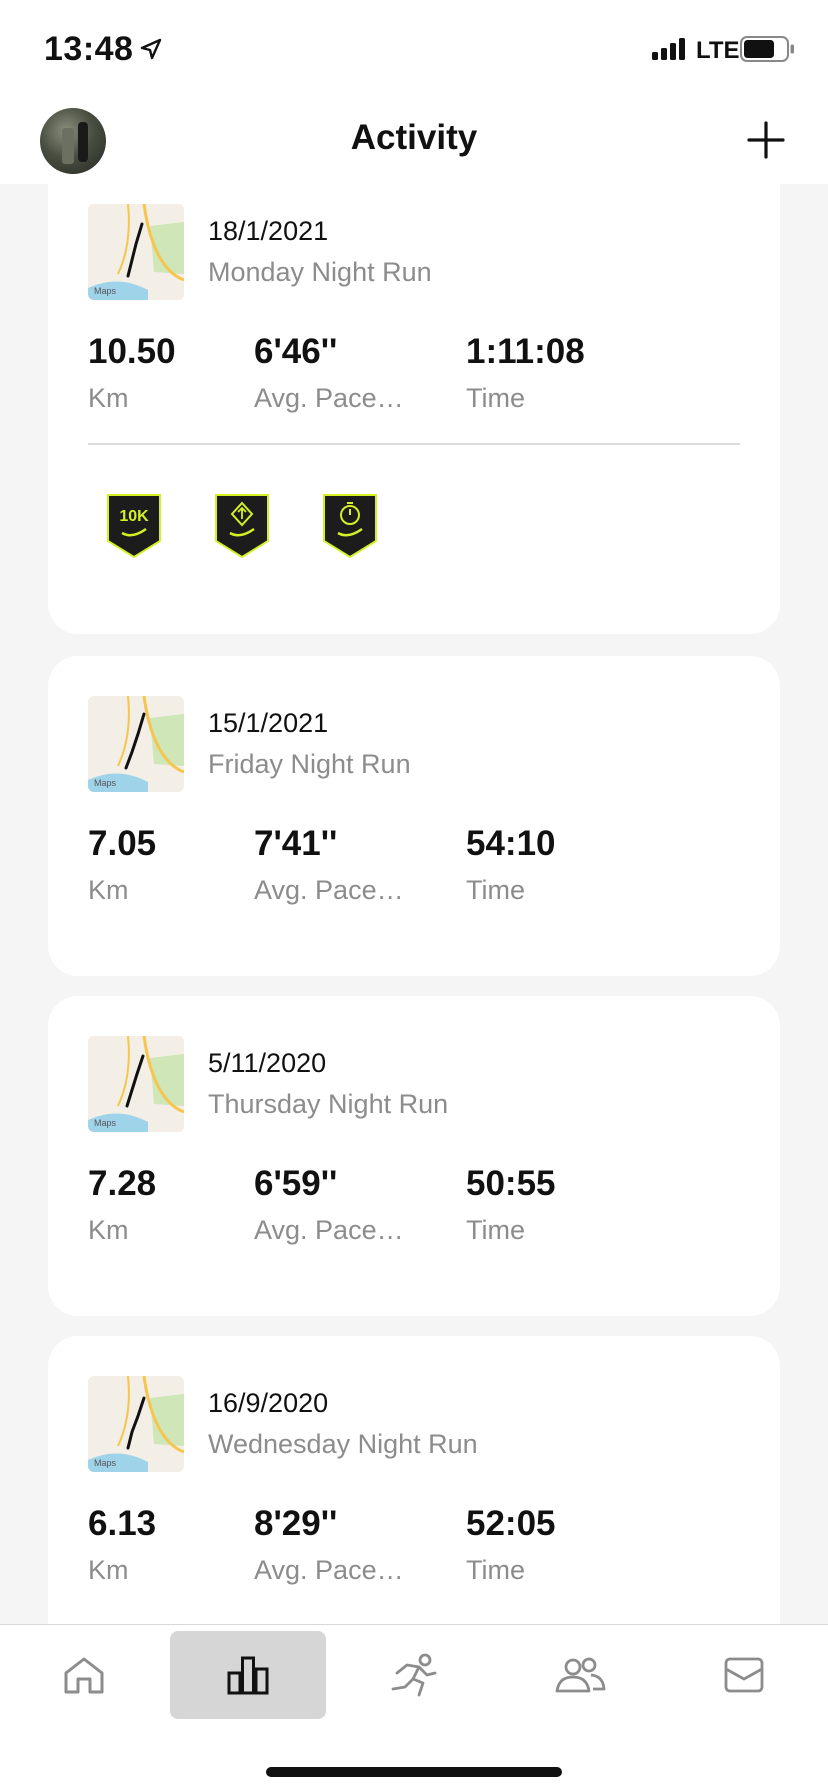 Image resolution: width=828 pixels, height=1792 pixels. What do you see at coordinates (132, 351) in the screenshot?
I see `stat-distance-value: 10.50` at bounding box center [132, 351].